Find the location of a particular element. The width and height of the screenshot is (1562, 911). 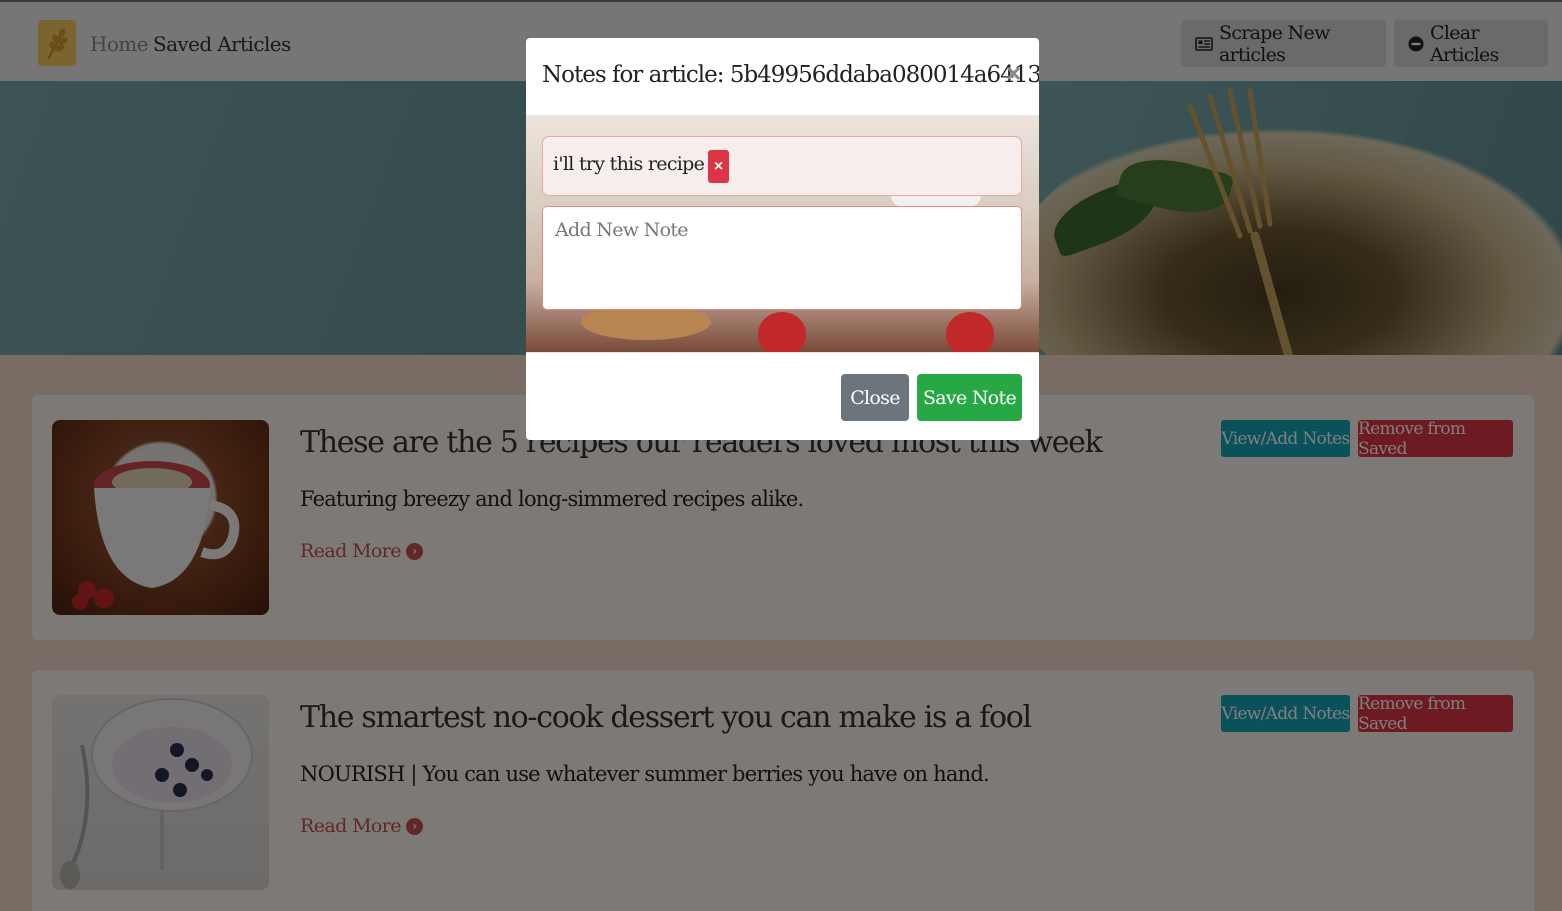

note-text: i'll try this recipe :) is located at coordinates (638, 164).